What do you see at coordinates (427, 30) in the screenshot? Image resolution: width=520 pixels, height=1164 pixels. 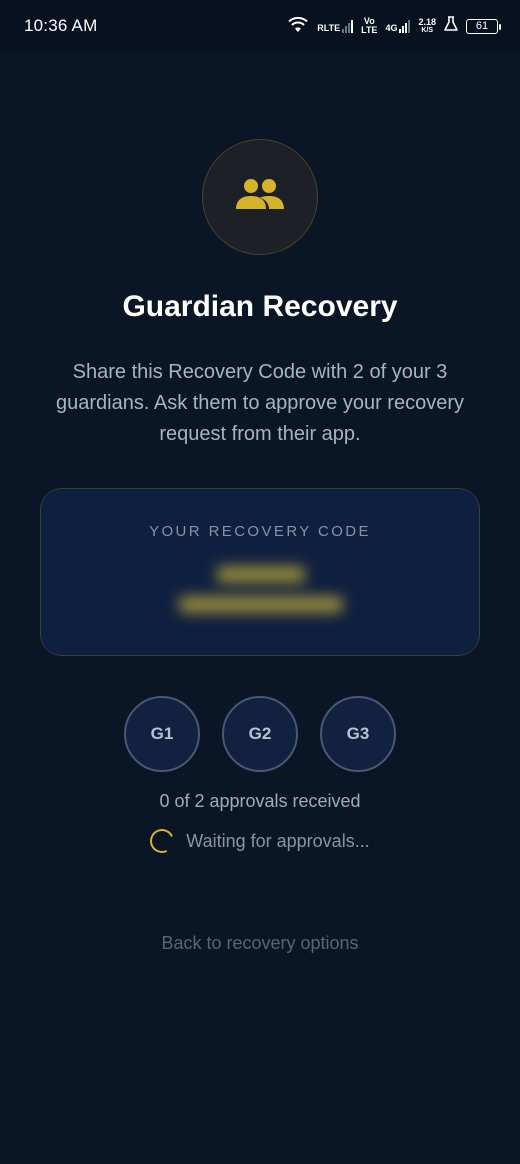 I see `speed-unit: K/S` at bounding box center [427, 30].